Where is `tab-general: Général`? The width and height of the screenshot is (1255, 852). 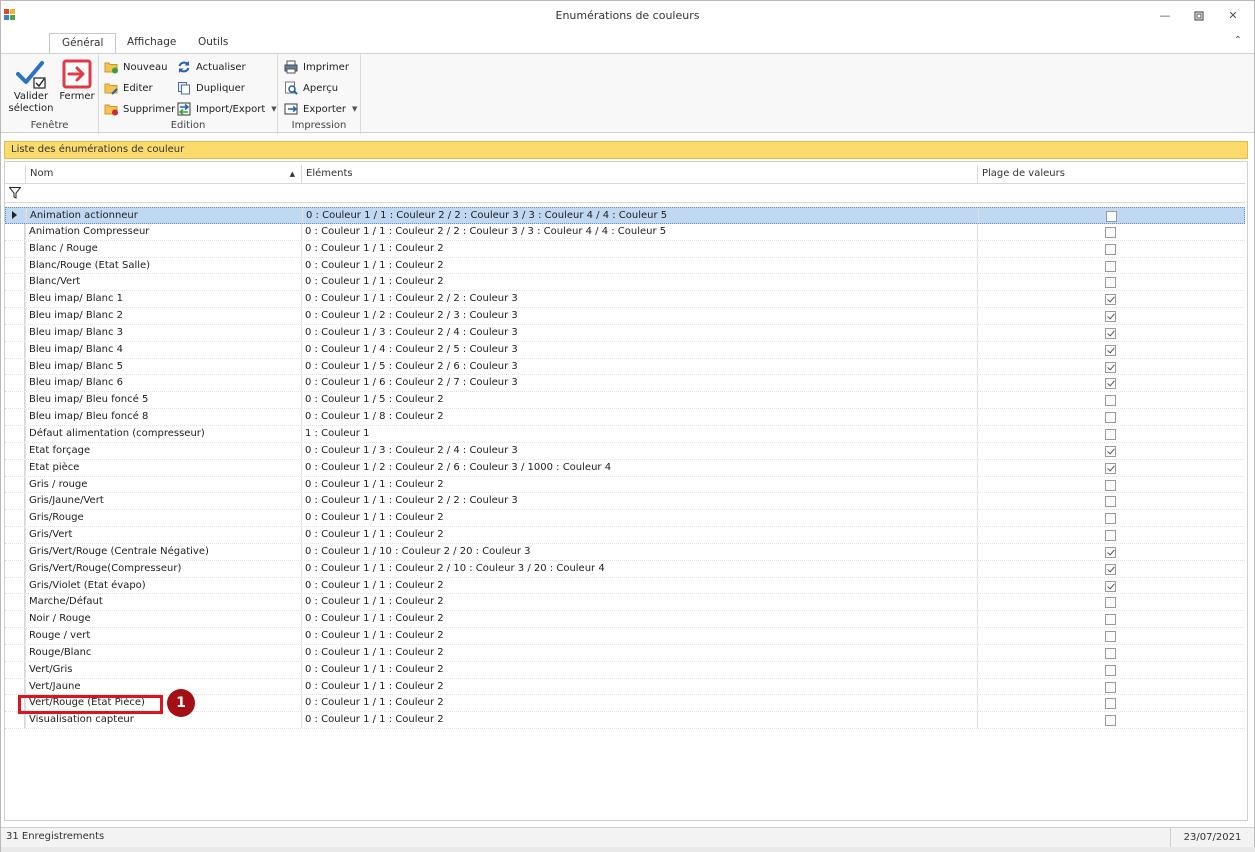
tab-general: Général is located at coordinates (83, 43).